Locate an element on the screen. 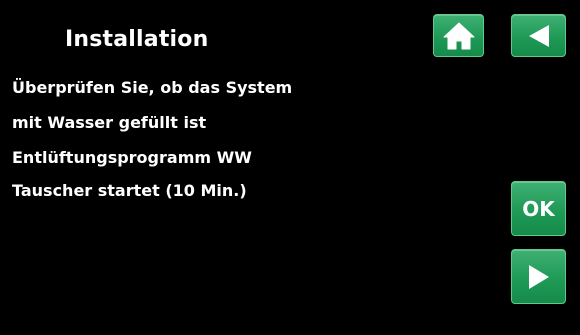 The width and height of the screenshot is (580, 335). ok-label: OK is located at coordinates (538, 208).